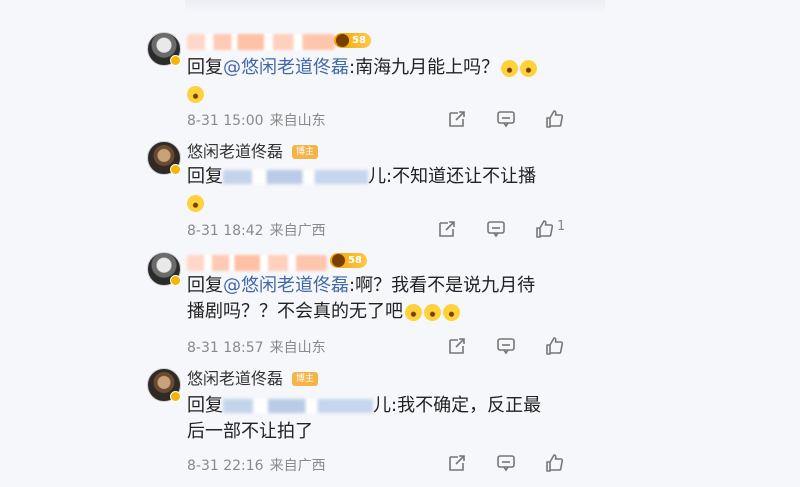  Describe the element at coordinates (361, 190) in the screenshot. I see `comment-text: 回复 儿:不知道还让不让播` at that location.